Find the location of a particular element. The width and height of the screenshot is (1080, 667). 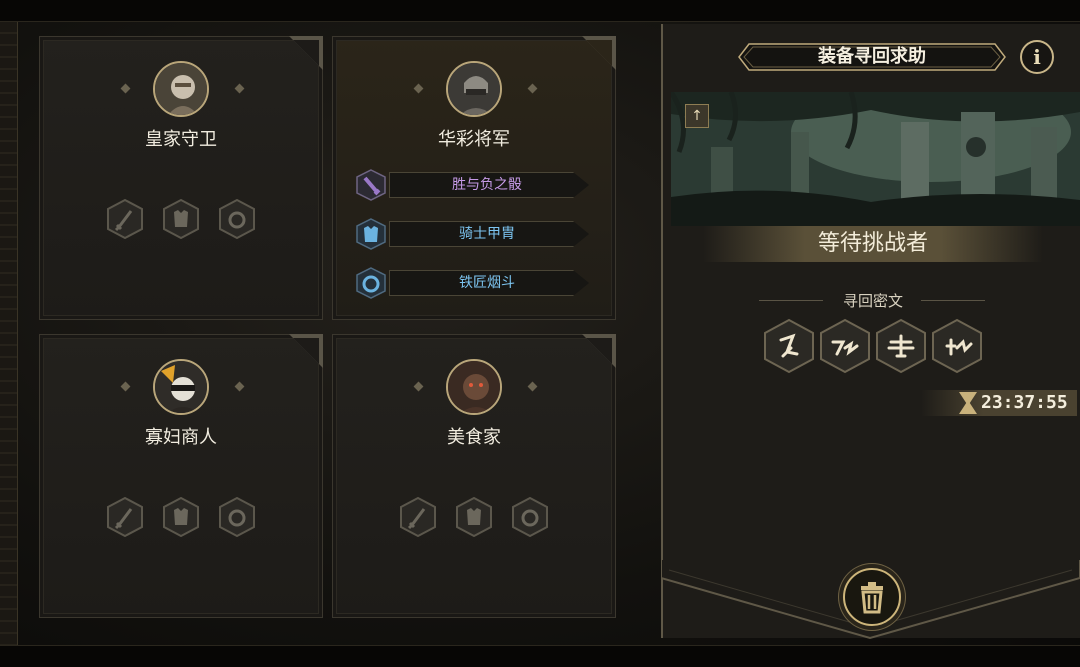

left-ornament is located at coordinates (9, 333).